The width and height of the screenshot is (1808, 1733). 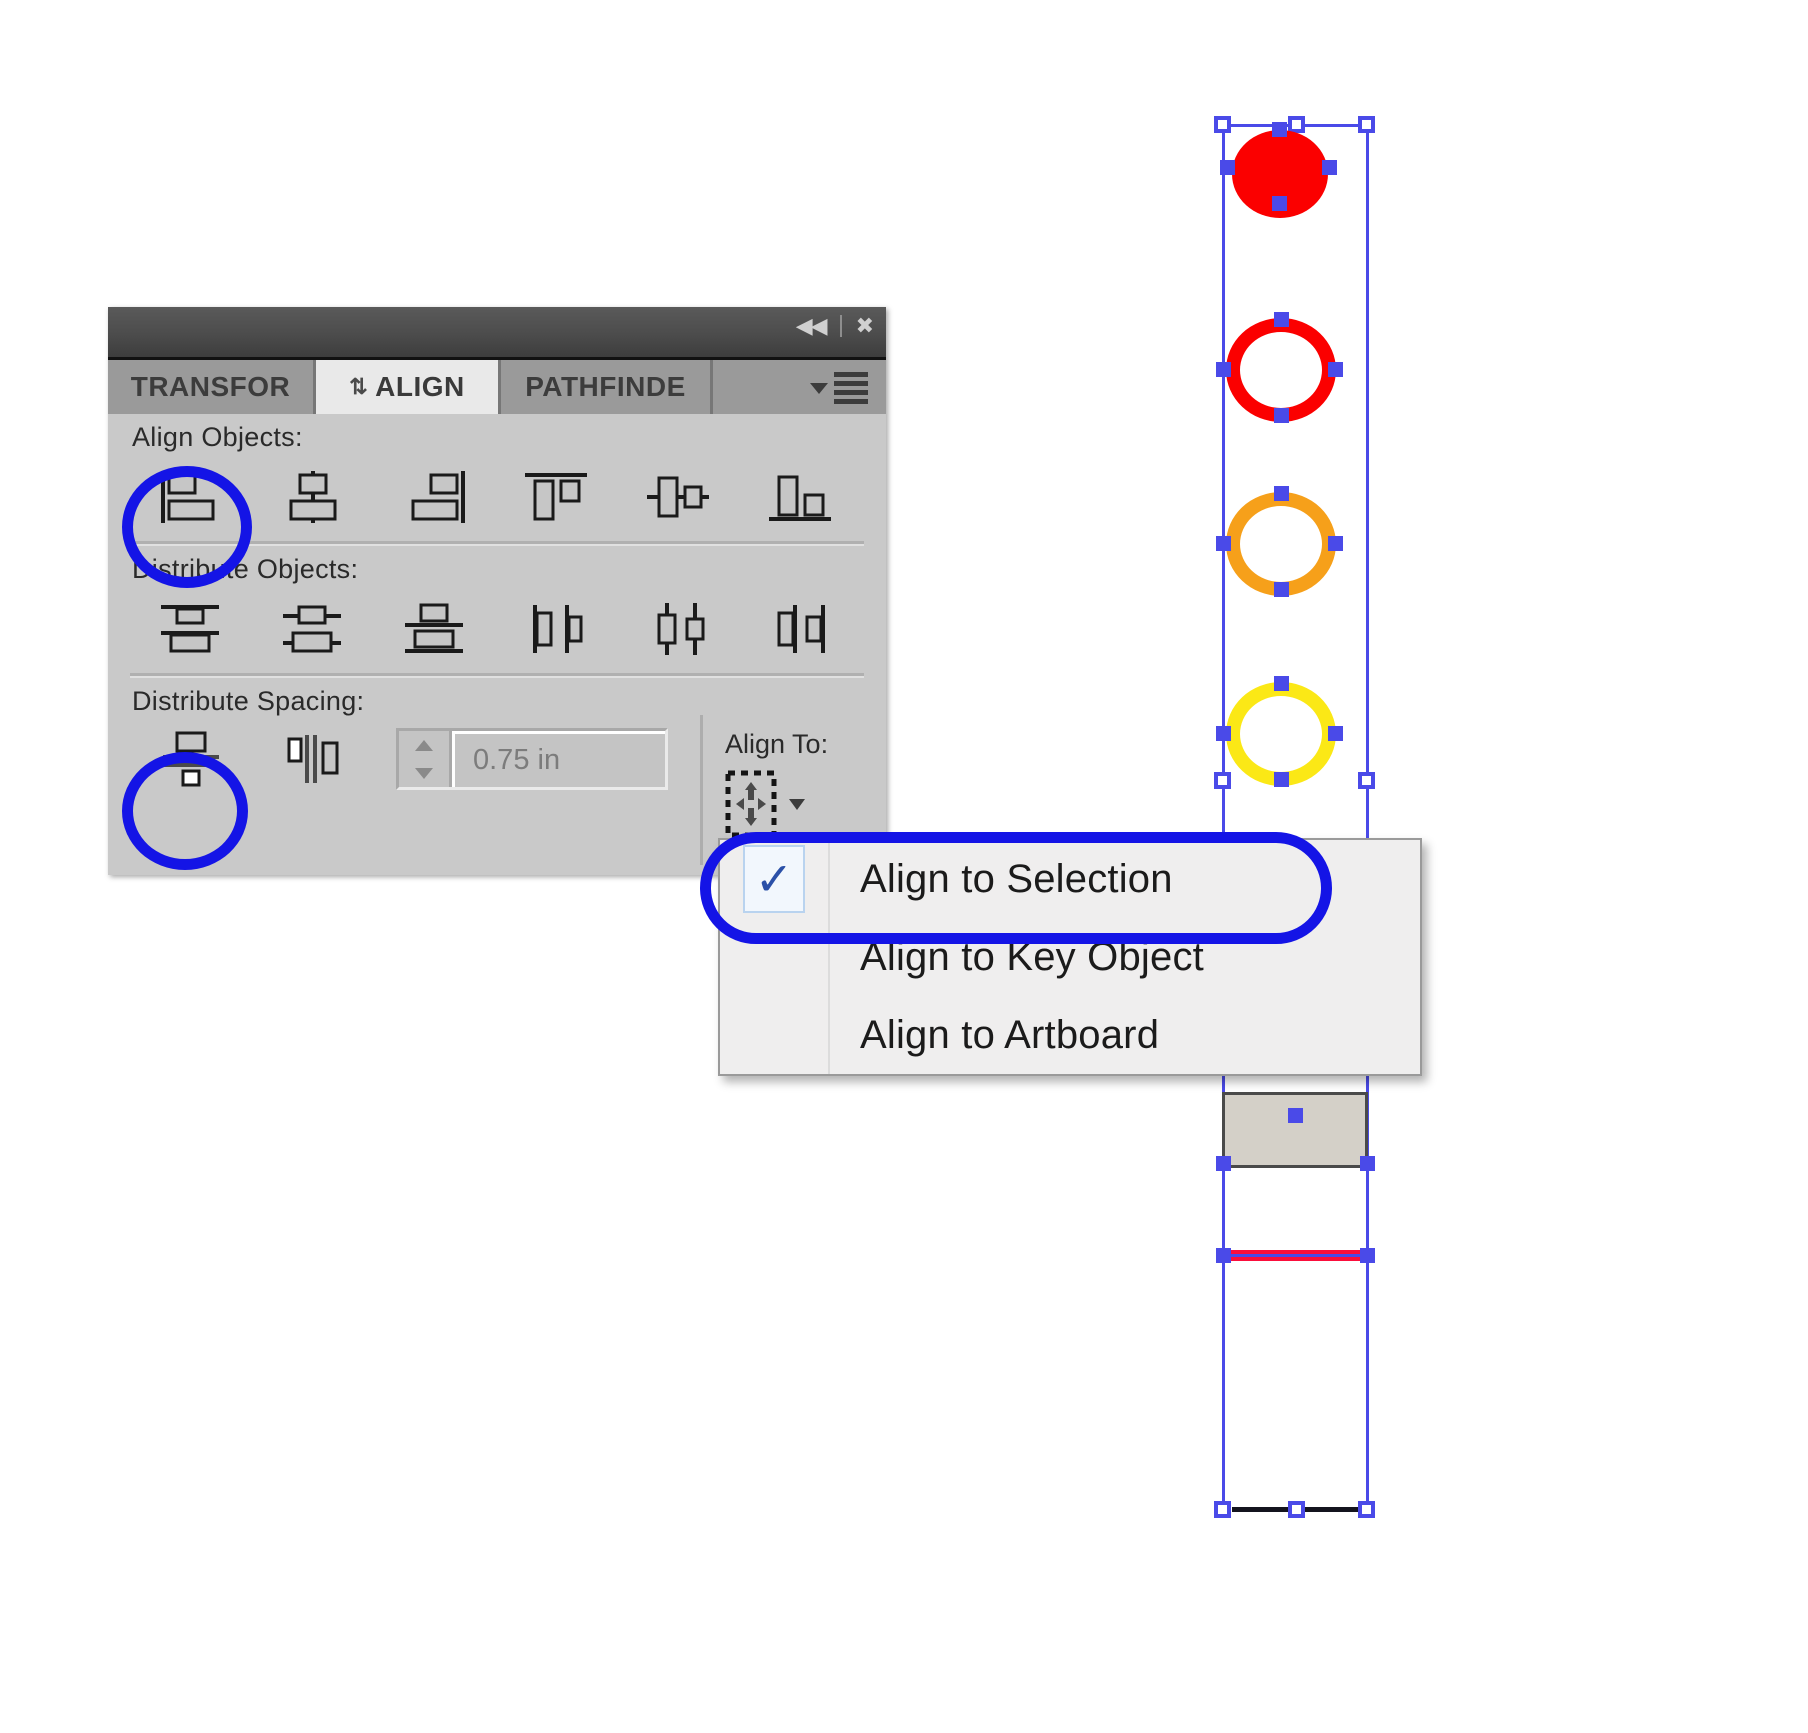 I want to click on shape-yellow-ring, so click(x=1281, y=734).